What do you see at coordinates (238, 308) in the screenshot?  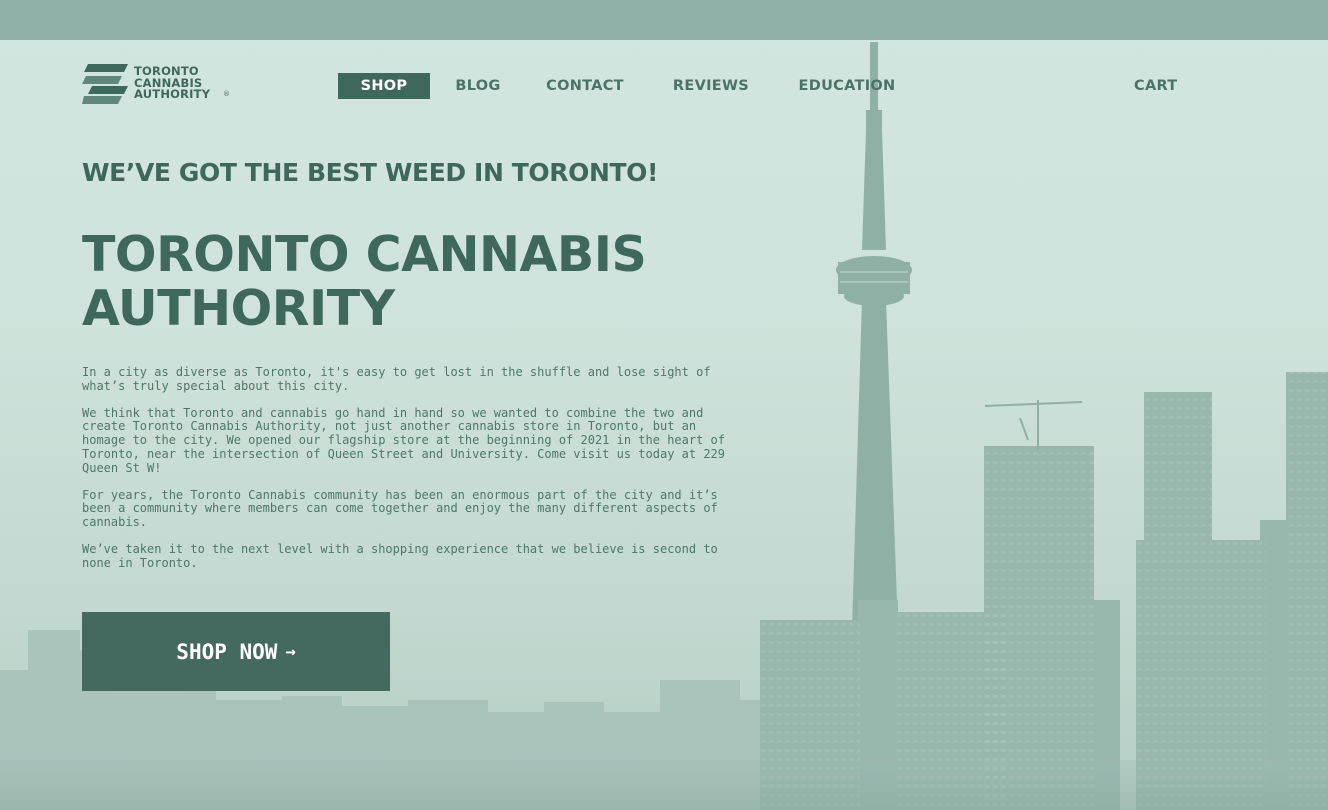 I see `headline-line-2: AUTHORITY` at bounding box center [238, 308].